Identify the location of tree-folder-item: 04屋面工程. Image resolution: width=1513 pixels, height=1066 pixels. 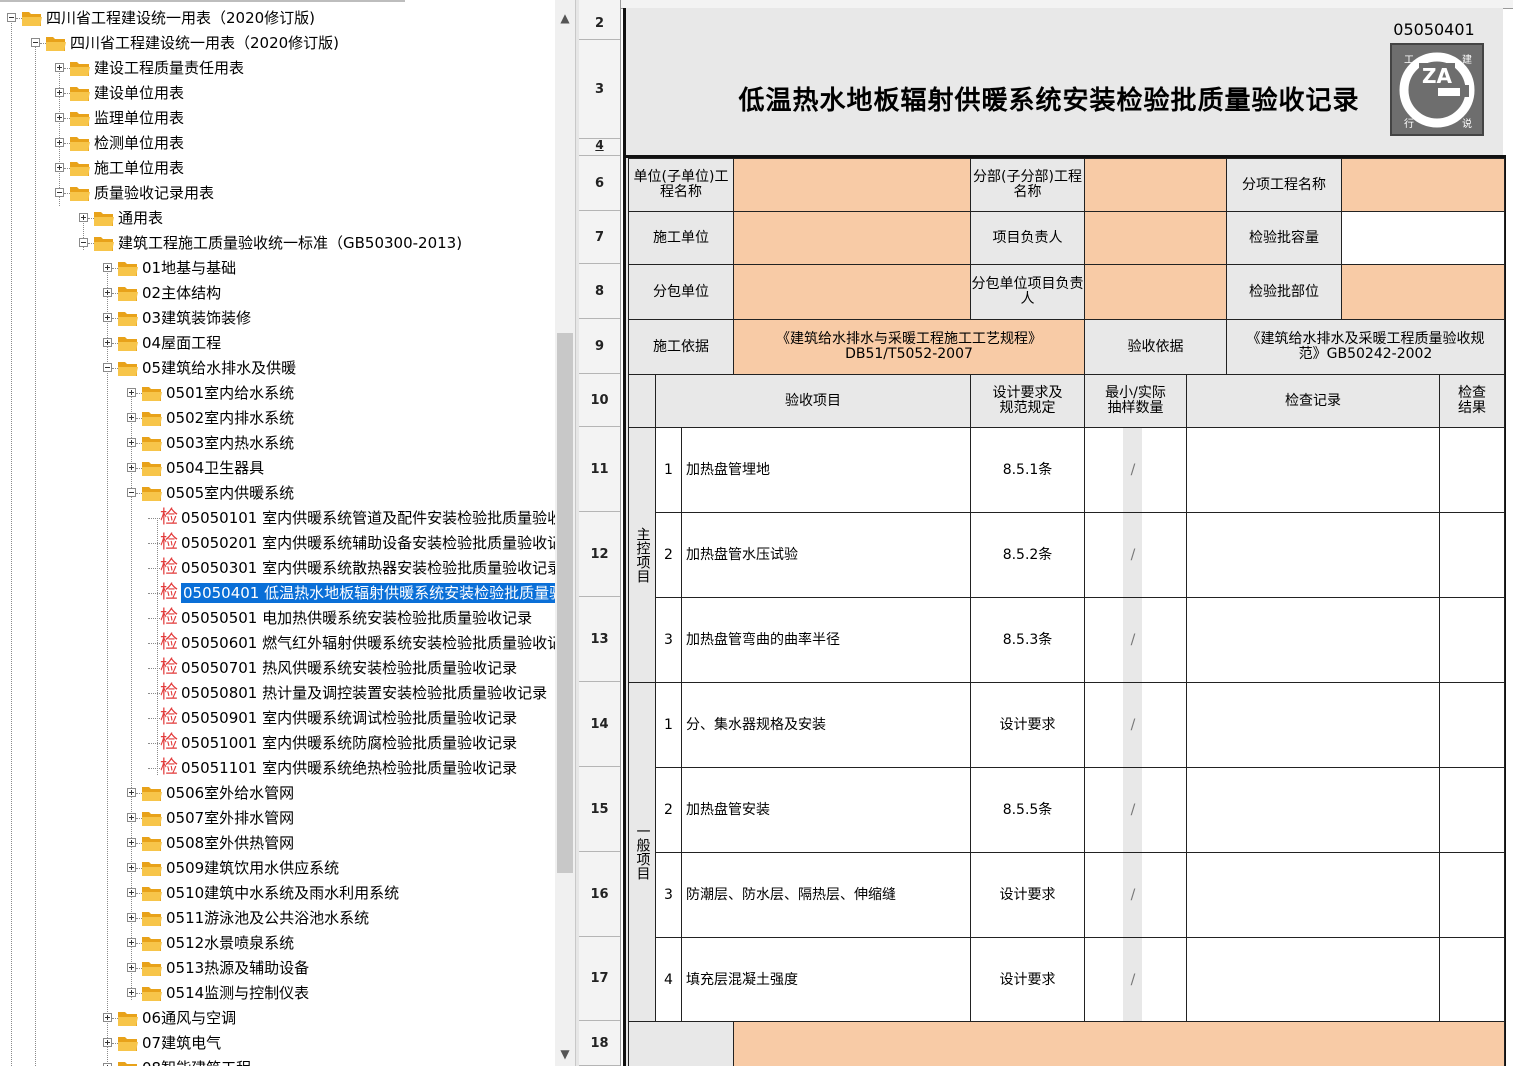
(277, 343).